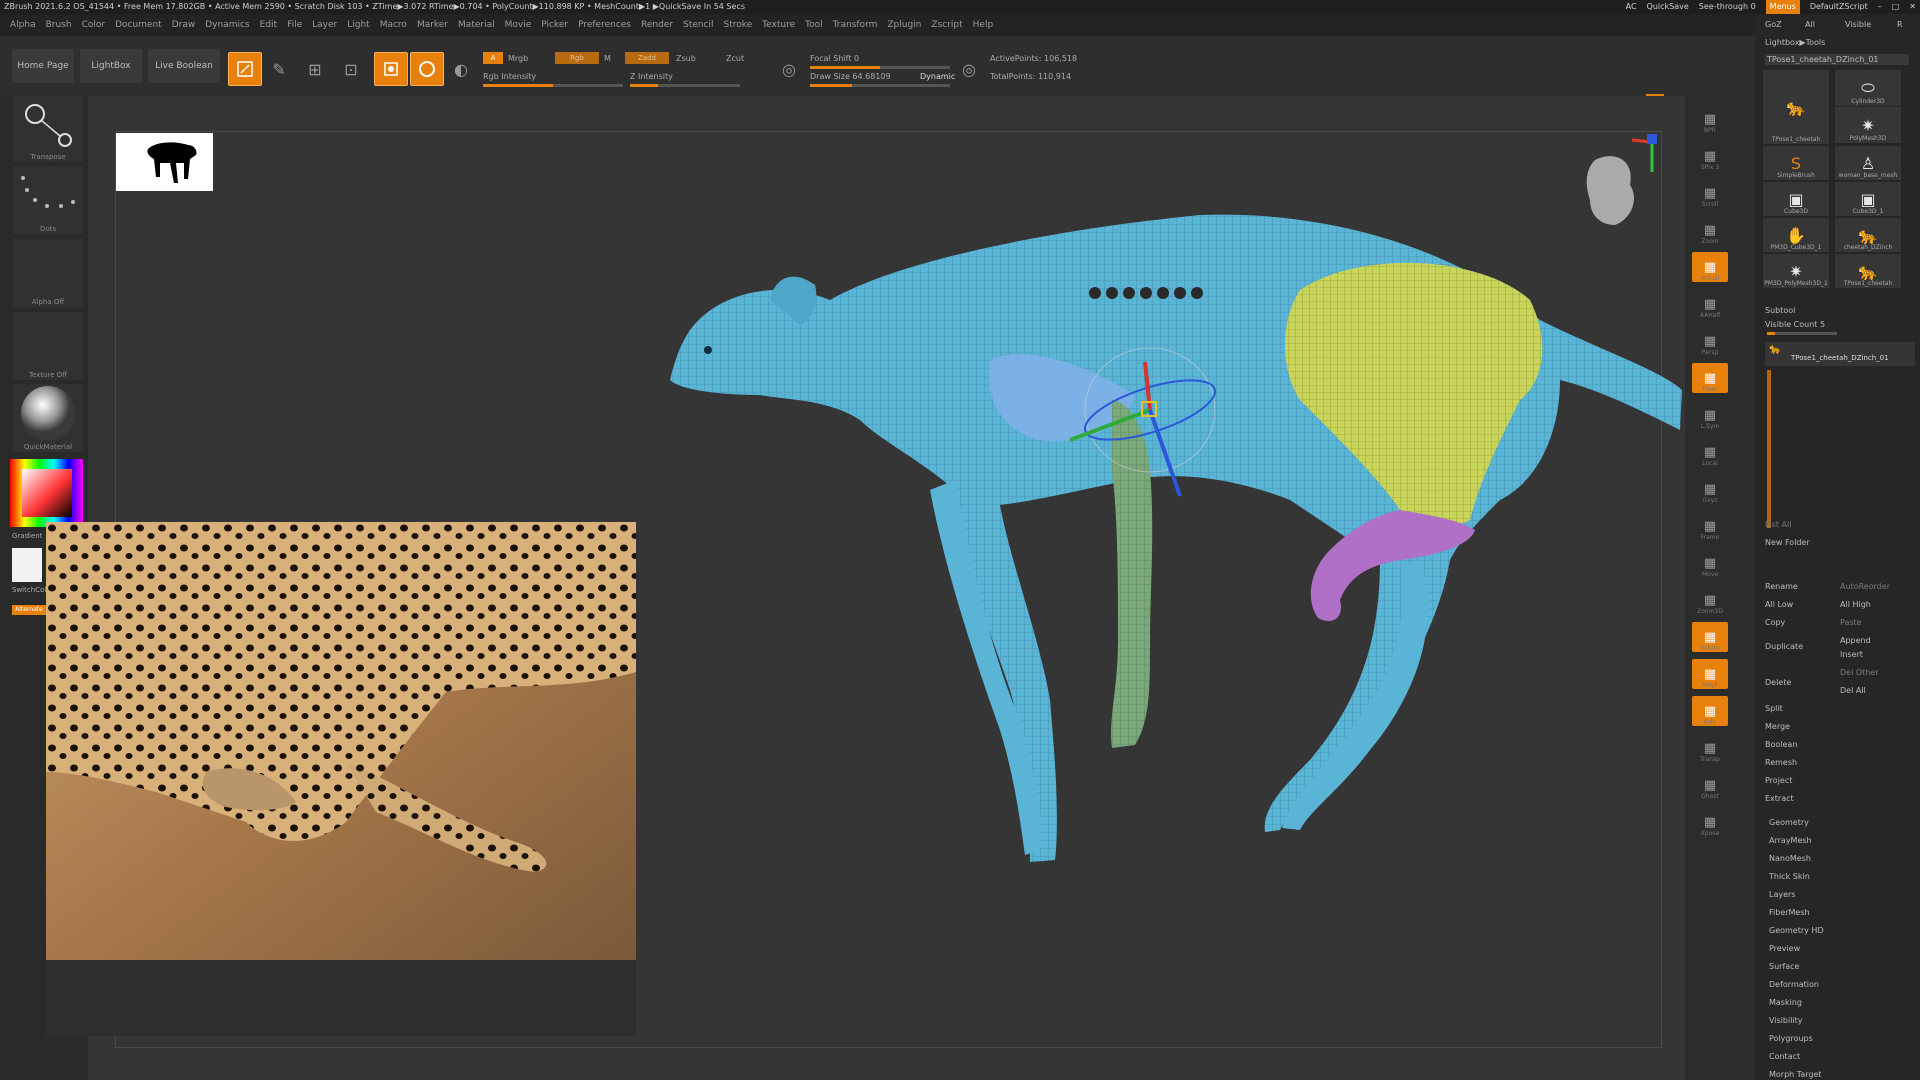  What do you see at coordinates (1781, 586) in the screenshot?
I see `subtool-rename-button: Rename` at bounding box center [1781, 586].